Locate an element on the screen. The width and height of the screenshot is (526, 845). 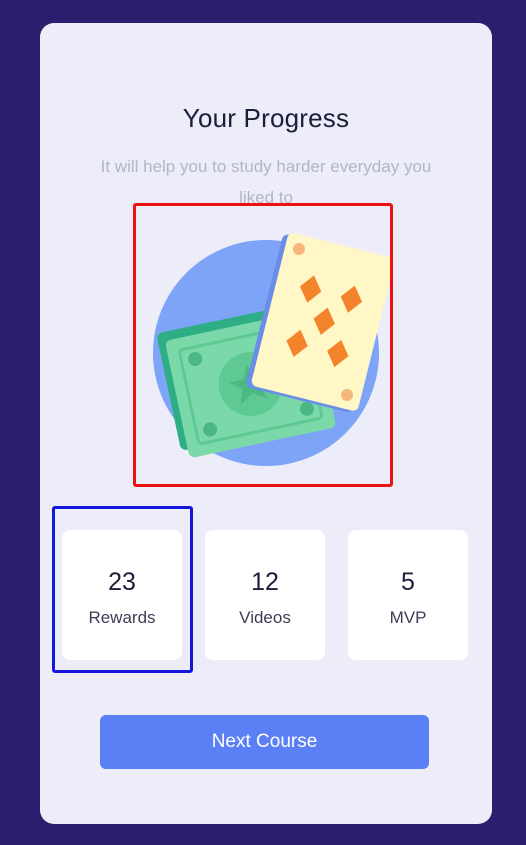
next-course-button: Next Course is located at coordinates (264, 742).